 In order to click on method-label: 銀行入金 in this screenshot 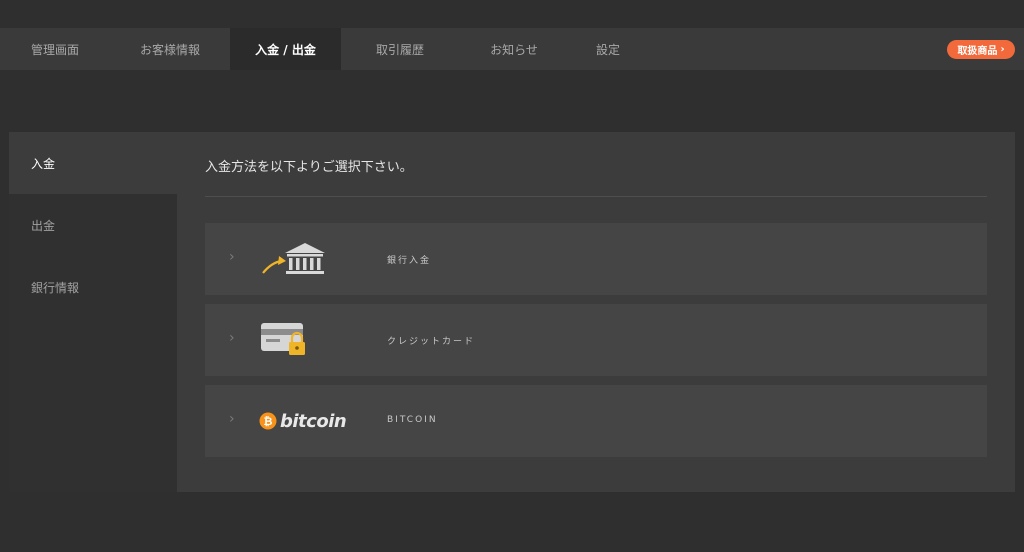, I will do `click(409, 261)`.